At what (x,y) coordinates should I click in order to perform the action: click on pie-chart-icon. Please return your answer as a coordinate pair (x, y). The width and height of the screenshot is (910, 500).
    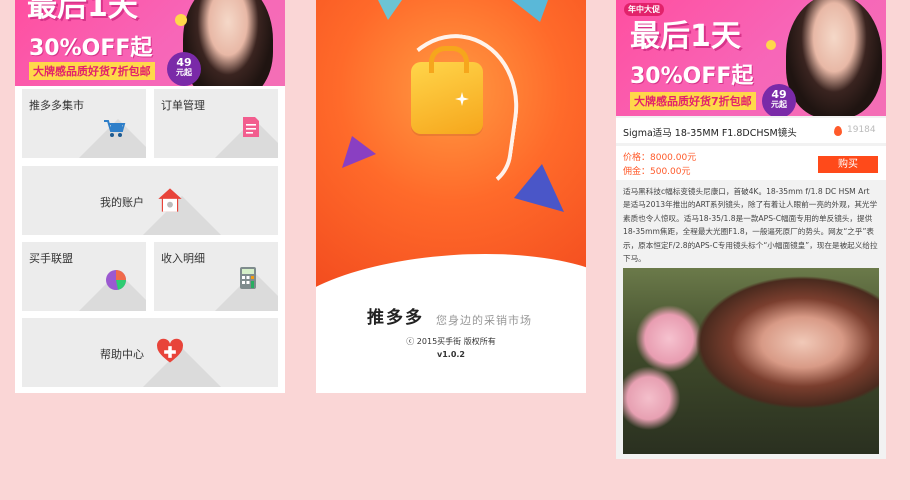
    Looking at the image, I should click on (116, 280).